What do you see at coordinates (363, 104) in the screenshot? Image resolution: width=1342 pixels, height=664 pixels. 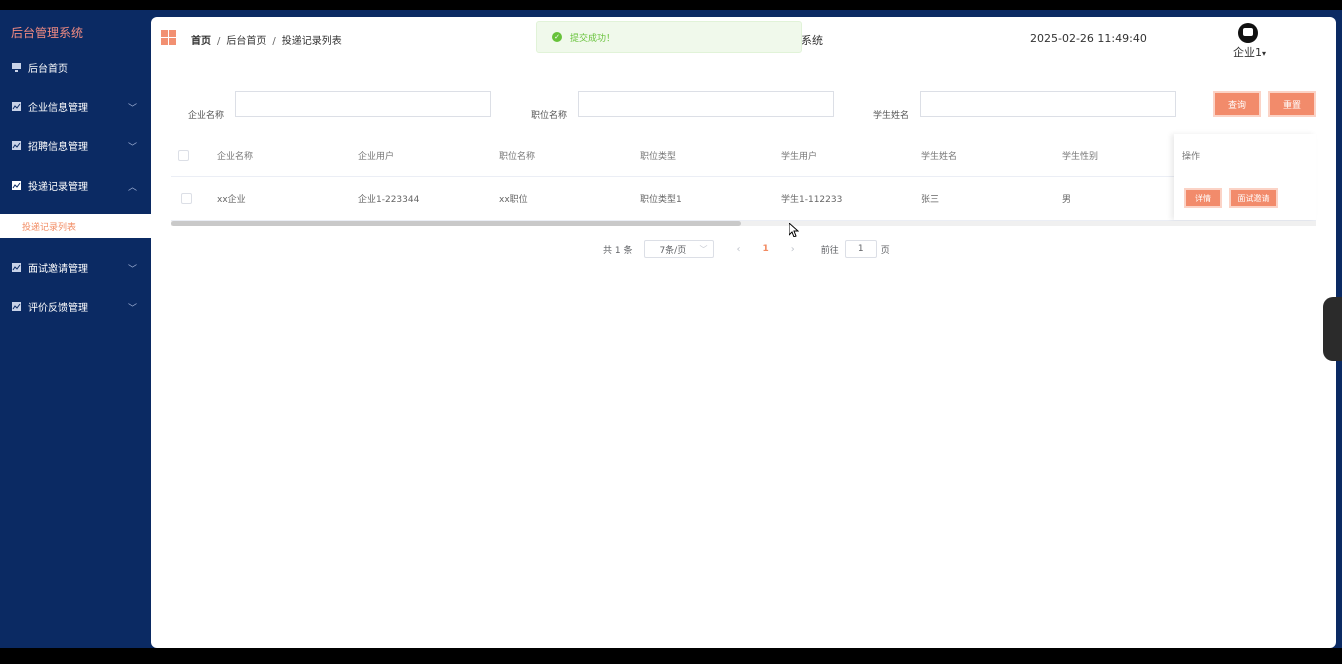 I see `company-input` at bounding box center [363, 104].